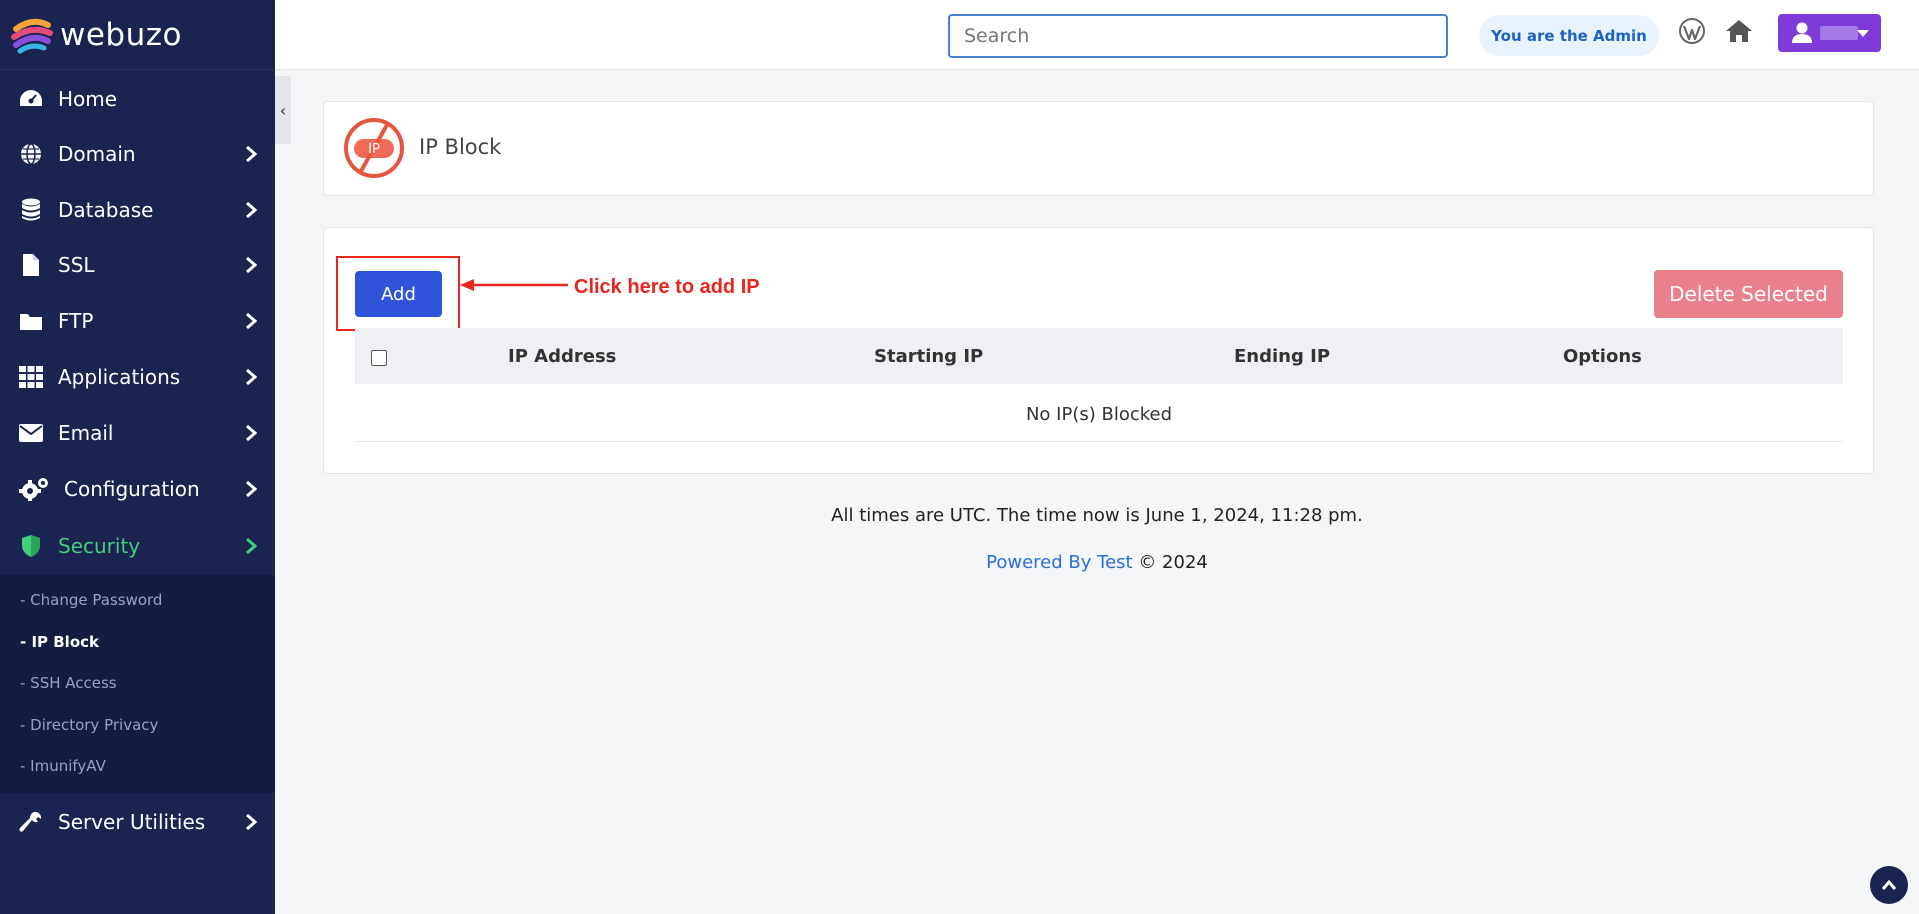  I want to click on sidebar-item-domain: Domain, so click(137, 154).